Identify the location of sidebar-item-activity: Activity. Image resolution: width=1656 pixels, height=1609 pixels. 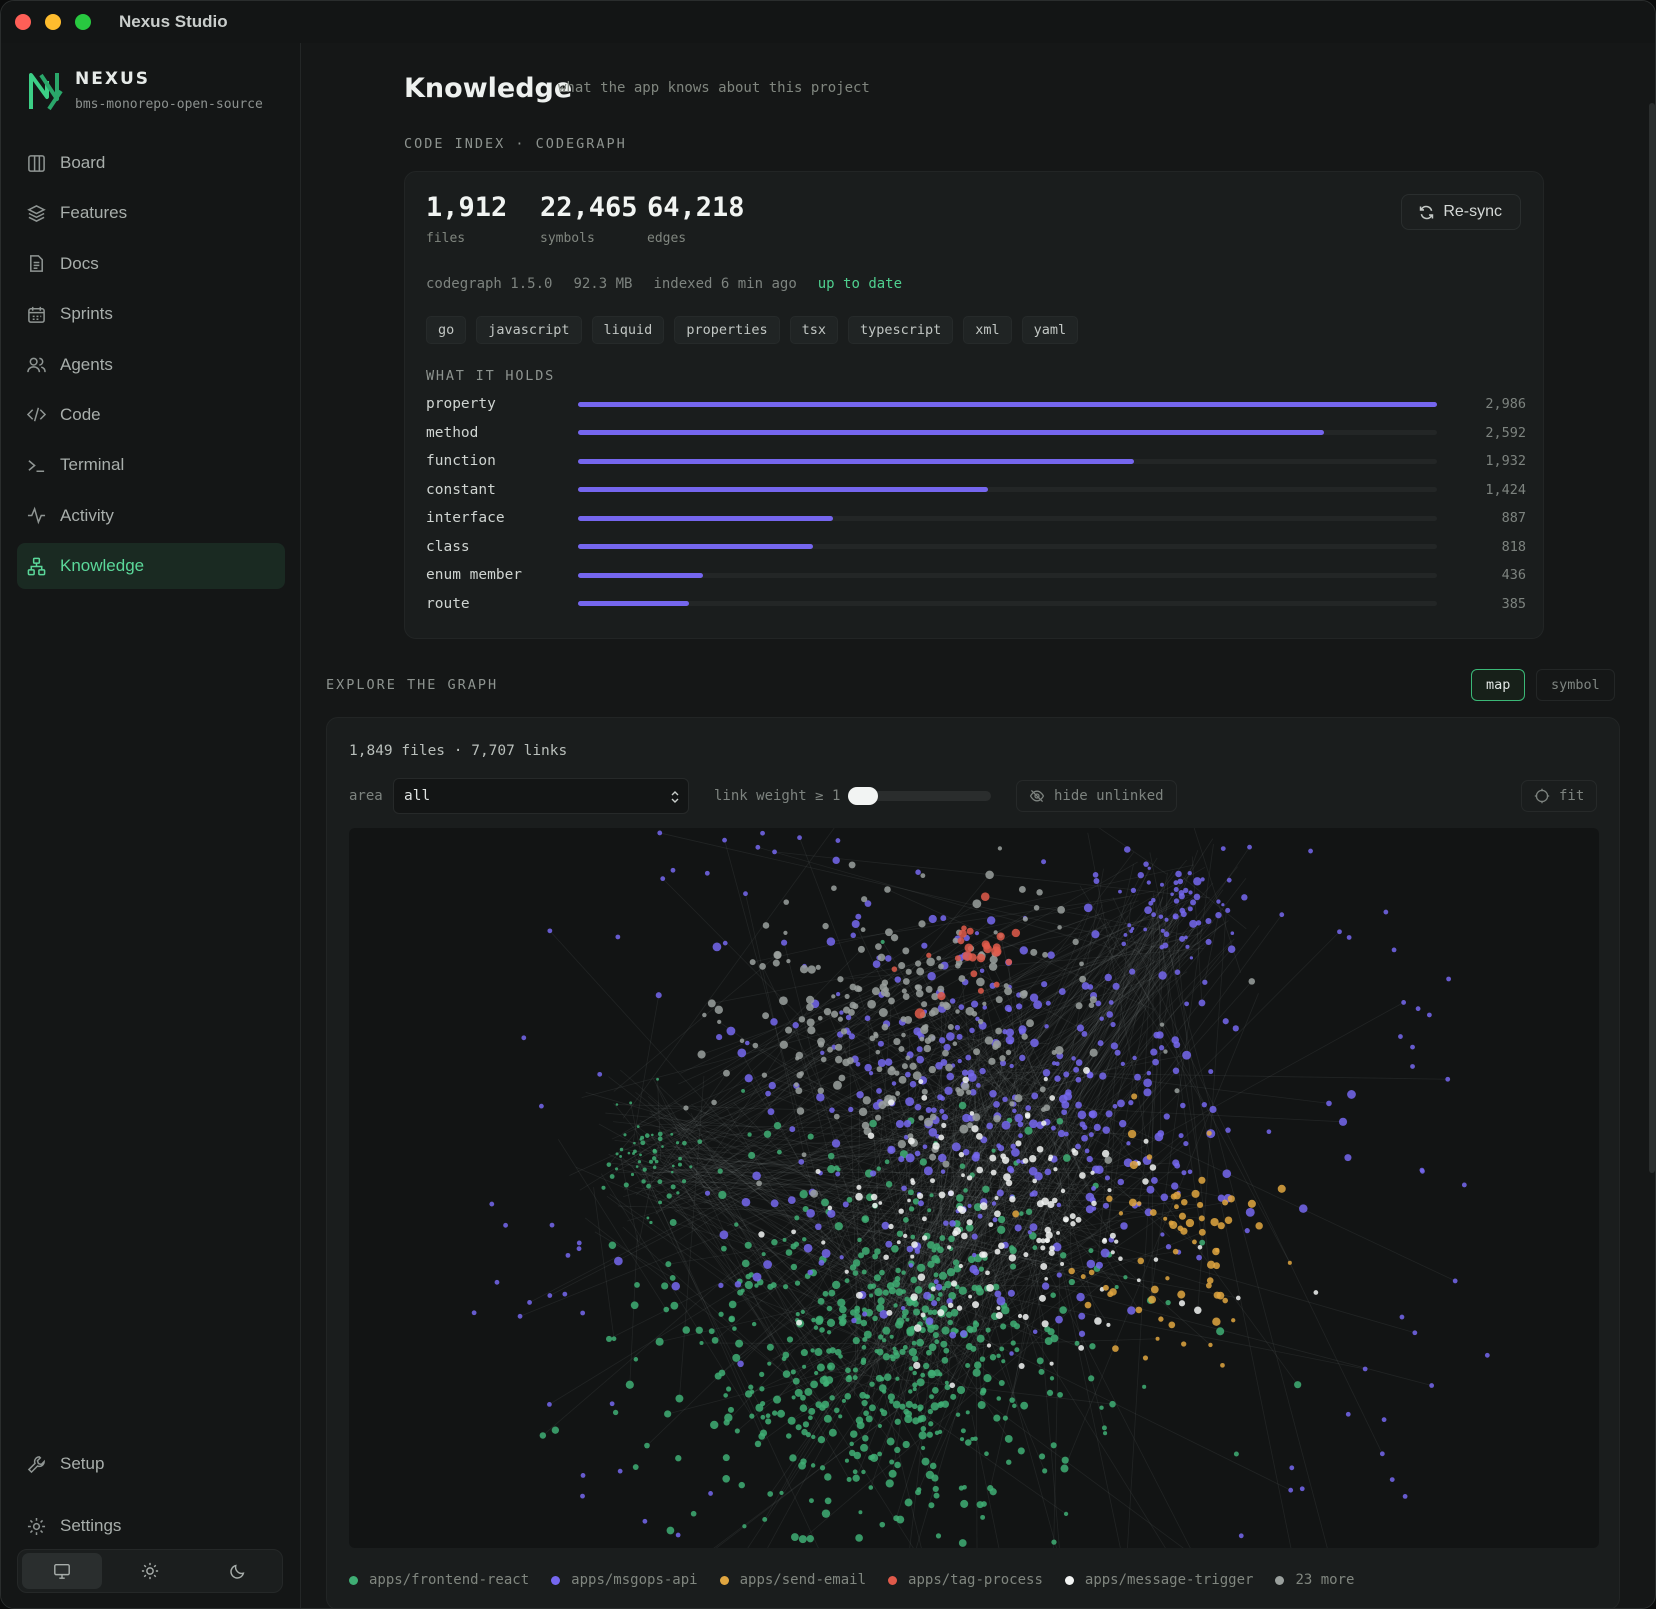
(151, 516).